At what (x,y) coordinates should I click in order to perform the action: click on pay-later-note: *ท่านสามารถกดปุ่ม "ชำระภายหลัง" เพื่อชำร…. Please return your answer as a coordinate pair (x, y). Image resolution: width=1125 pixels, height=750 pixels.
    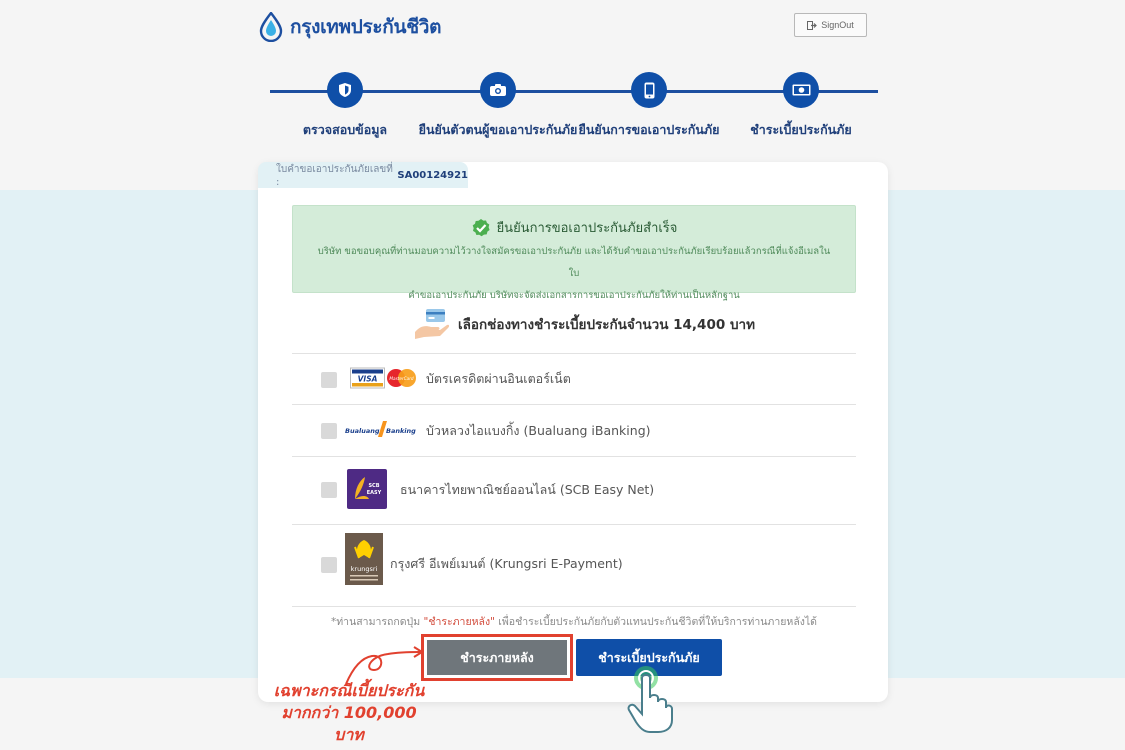
    Looking at the image, I should click on (574, 621).